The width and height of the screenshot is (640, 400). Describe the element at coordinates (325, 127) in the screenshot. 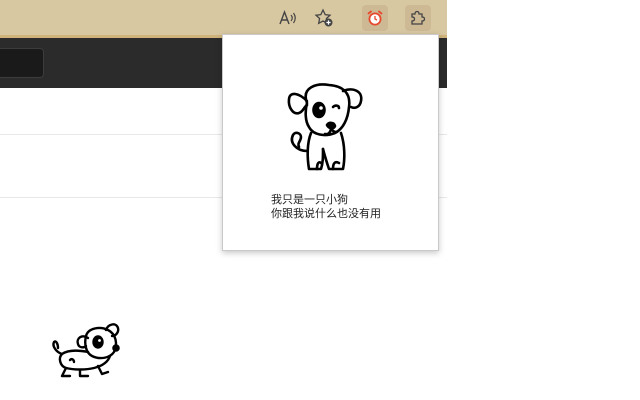

I see `sketch-dog-image` at that location.